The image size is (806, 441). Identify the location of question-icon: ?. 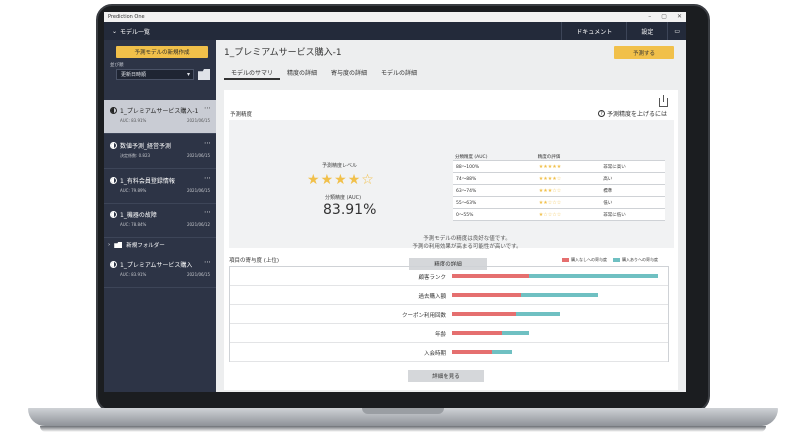
(601, 113).